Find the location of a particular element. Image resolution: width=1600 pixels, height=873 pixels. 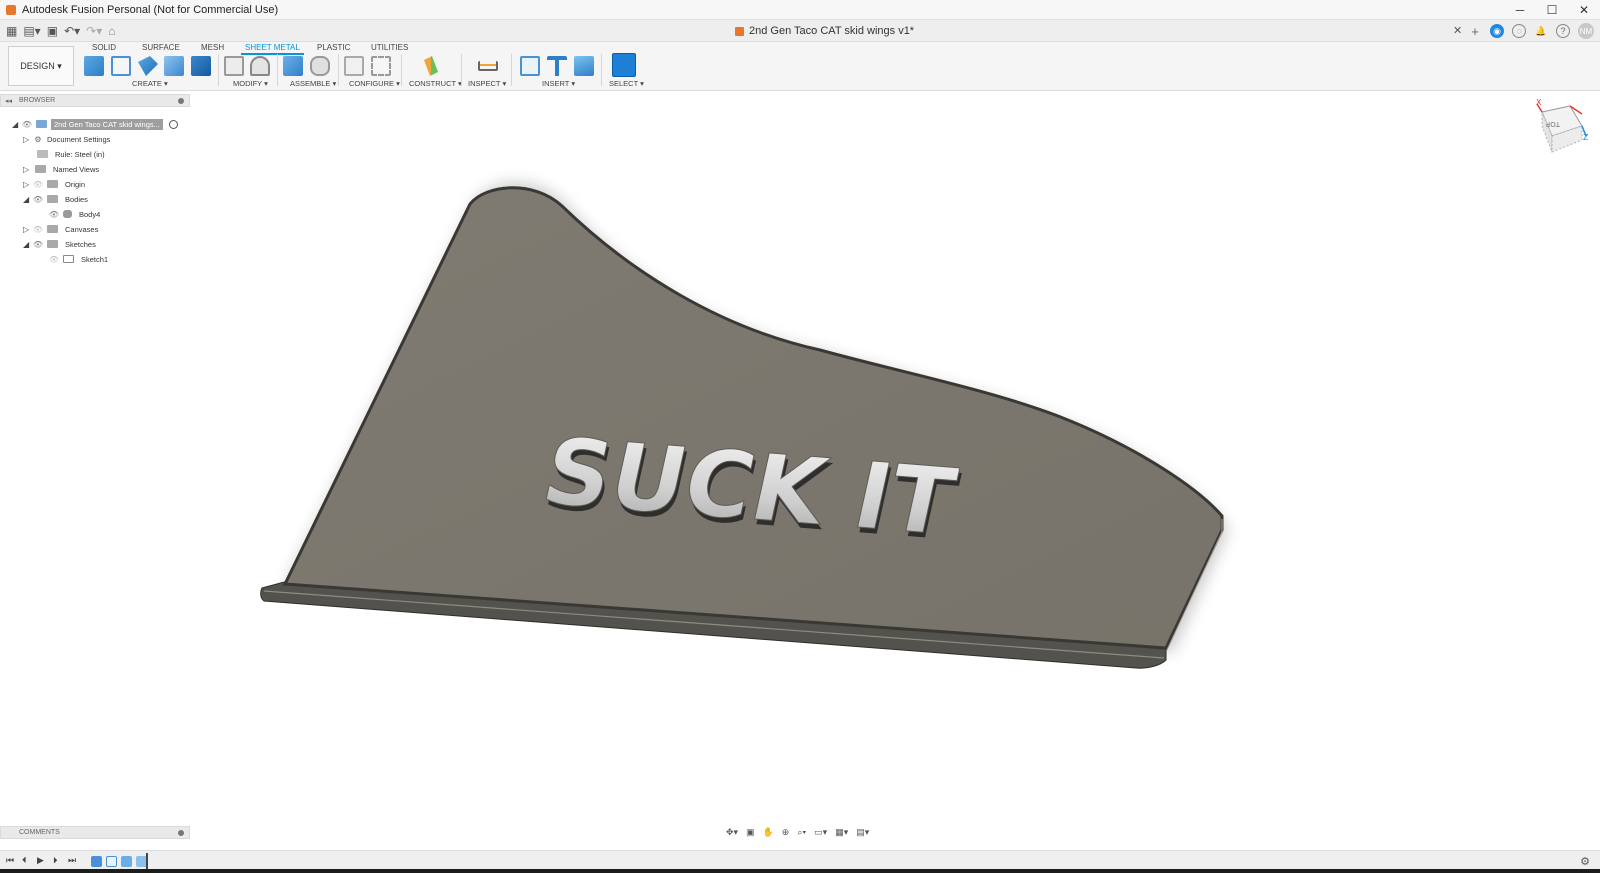

document-tab: 2nd Gen Taco CAT skid wings v1* is located at coordinates (824, 31).